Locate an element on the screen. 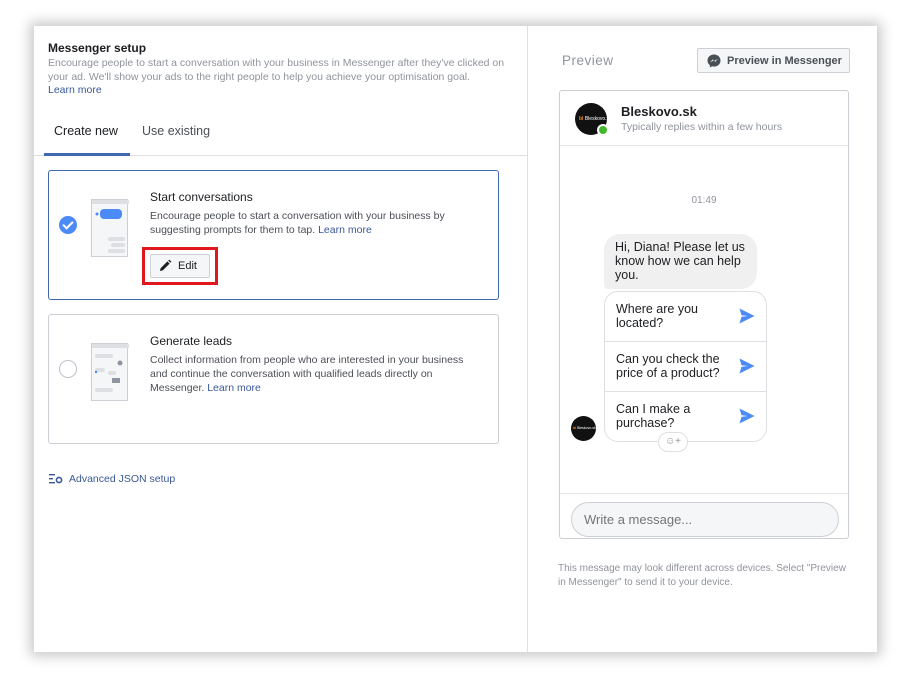 The width and height of the screenshot is (911, 677). prompt-text: Where are you located? is located at coordinates (657, 316).